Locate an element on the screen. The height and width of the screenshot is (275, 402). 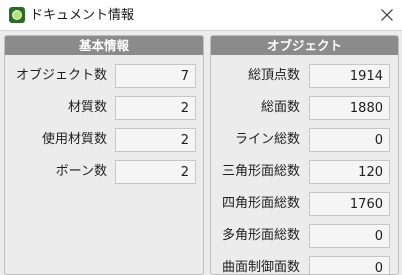
window-title: ドキュメント情報 is located at coordinates (82, 15).